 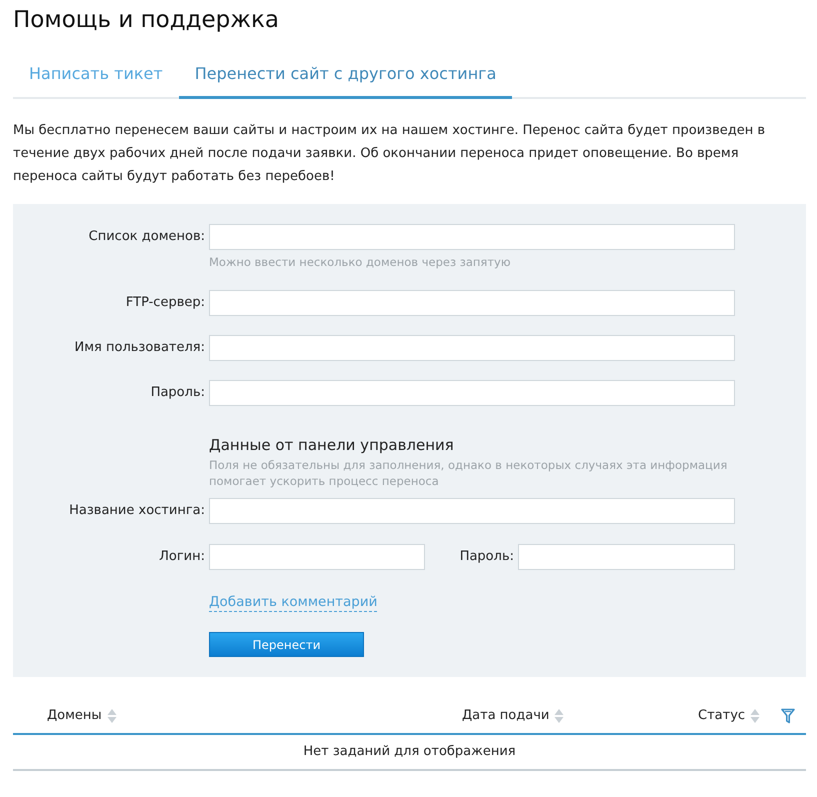 I want to click on field-label: Название хостинга:, so click(x=137, y=511).